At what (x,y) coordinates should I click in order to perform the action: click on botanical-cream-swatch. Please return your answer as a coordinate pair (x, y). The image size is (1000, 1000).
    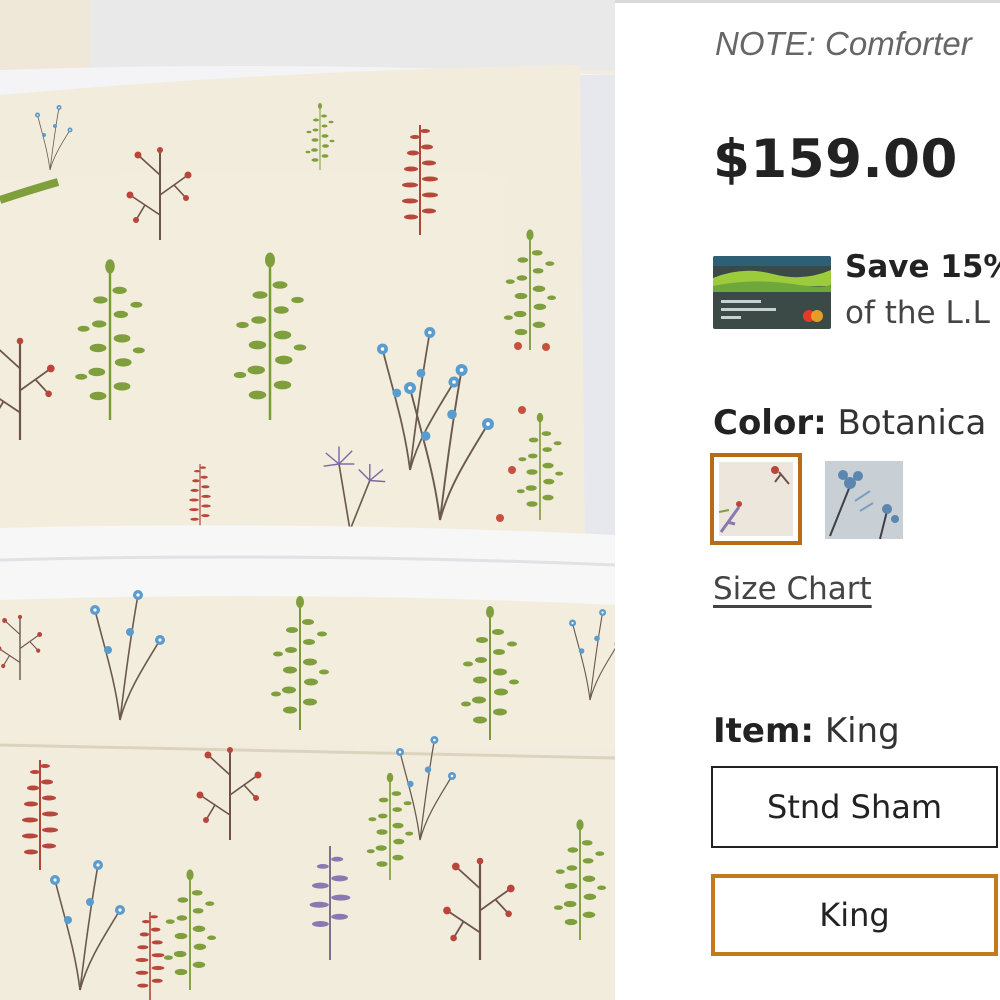
    Looking at the image, I should click on (756, 499).